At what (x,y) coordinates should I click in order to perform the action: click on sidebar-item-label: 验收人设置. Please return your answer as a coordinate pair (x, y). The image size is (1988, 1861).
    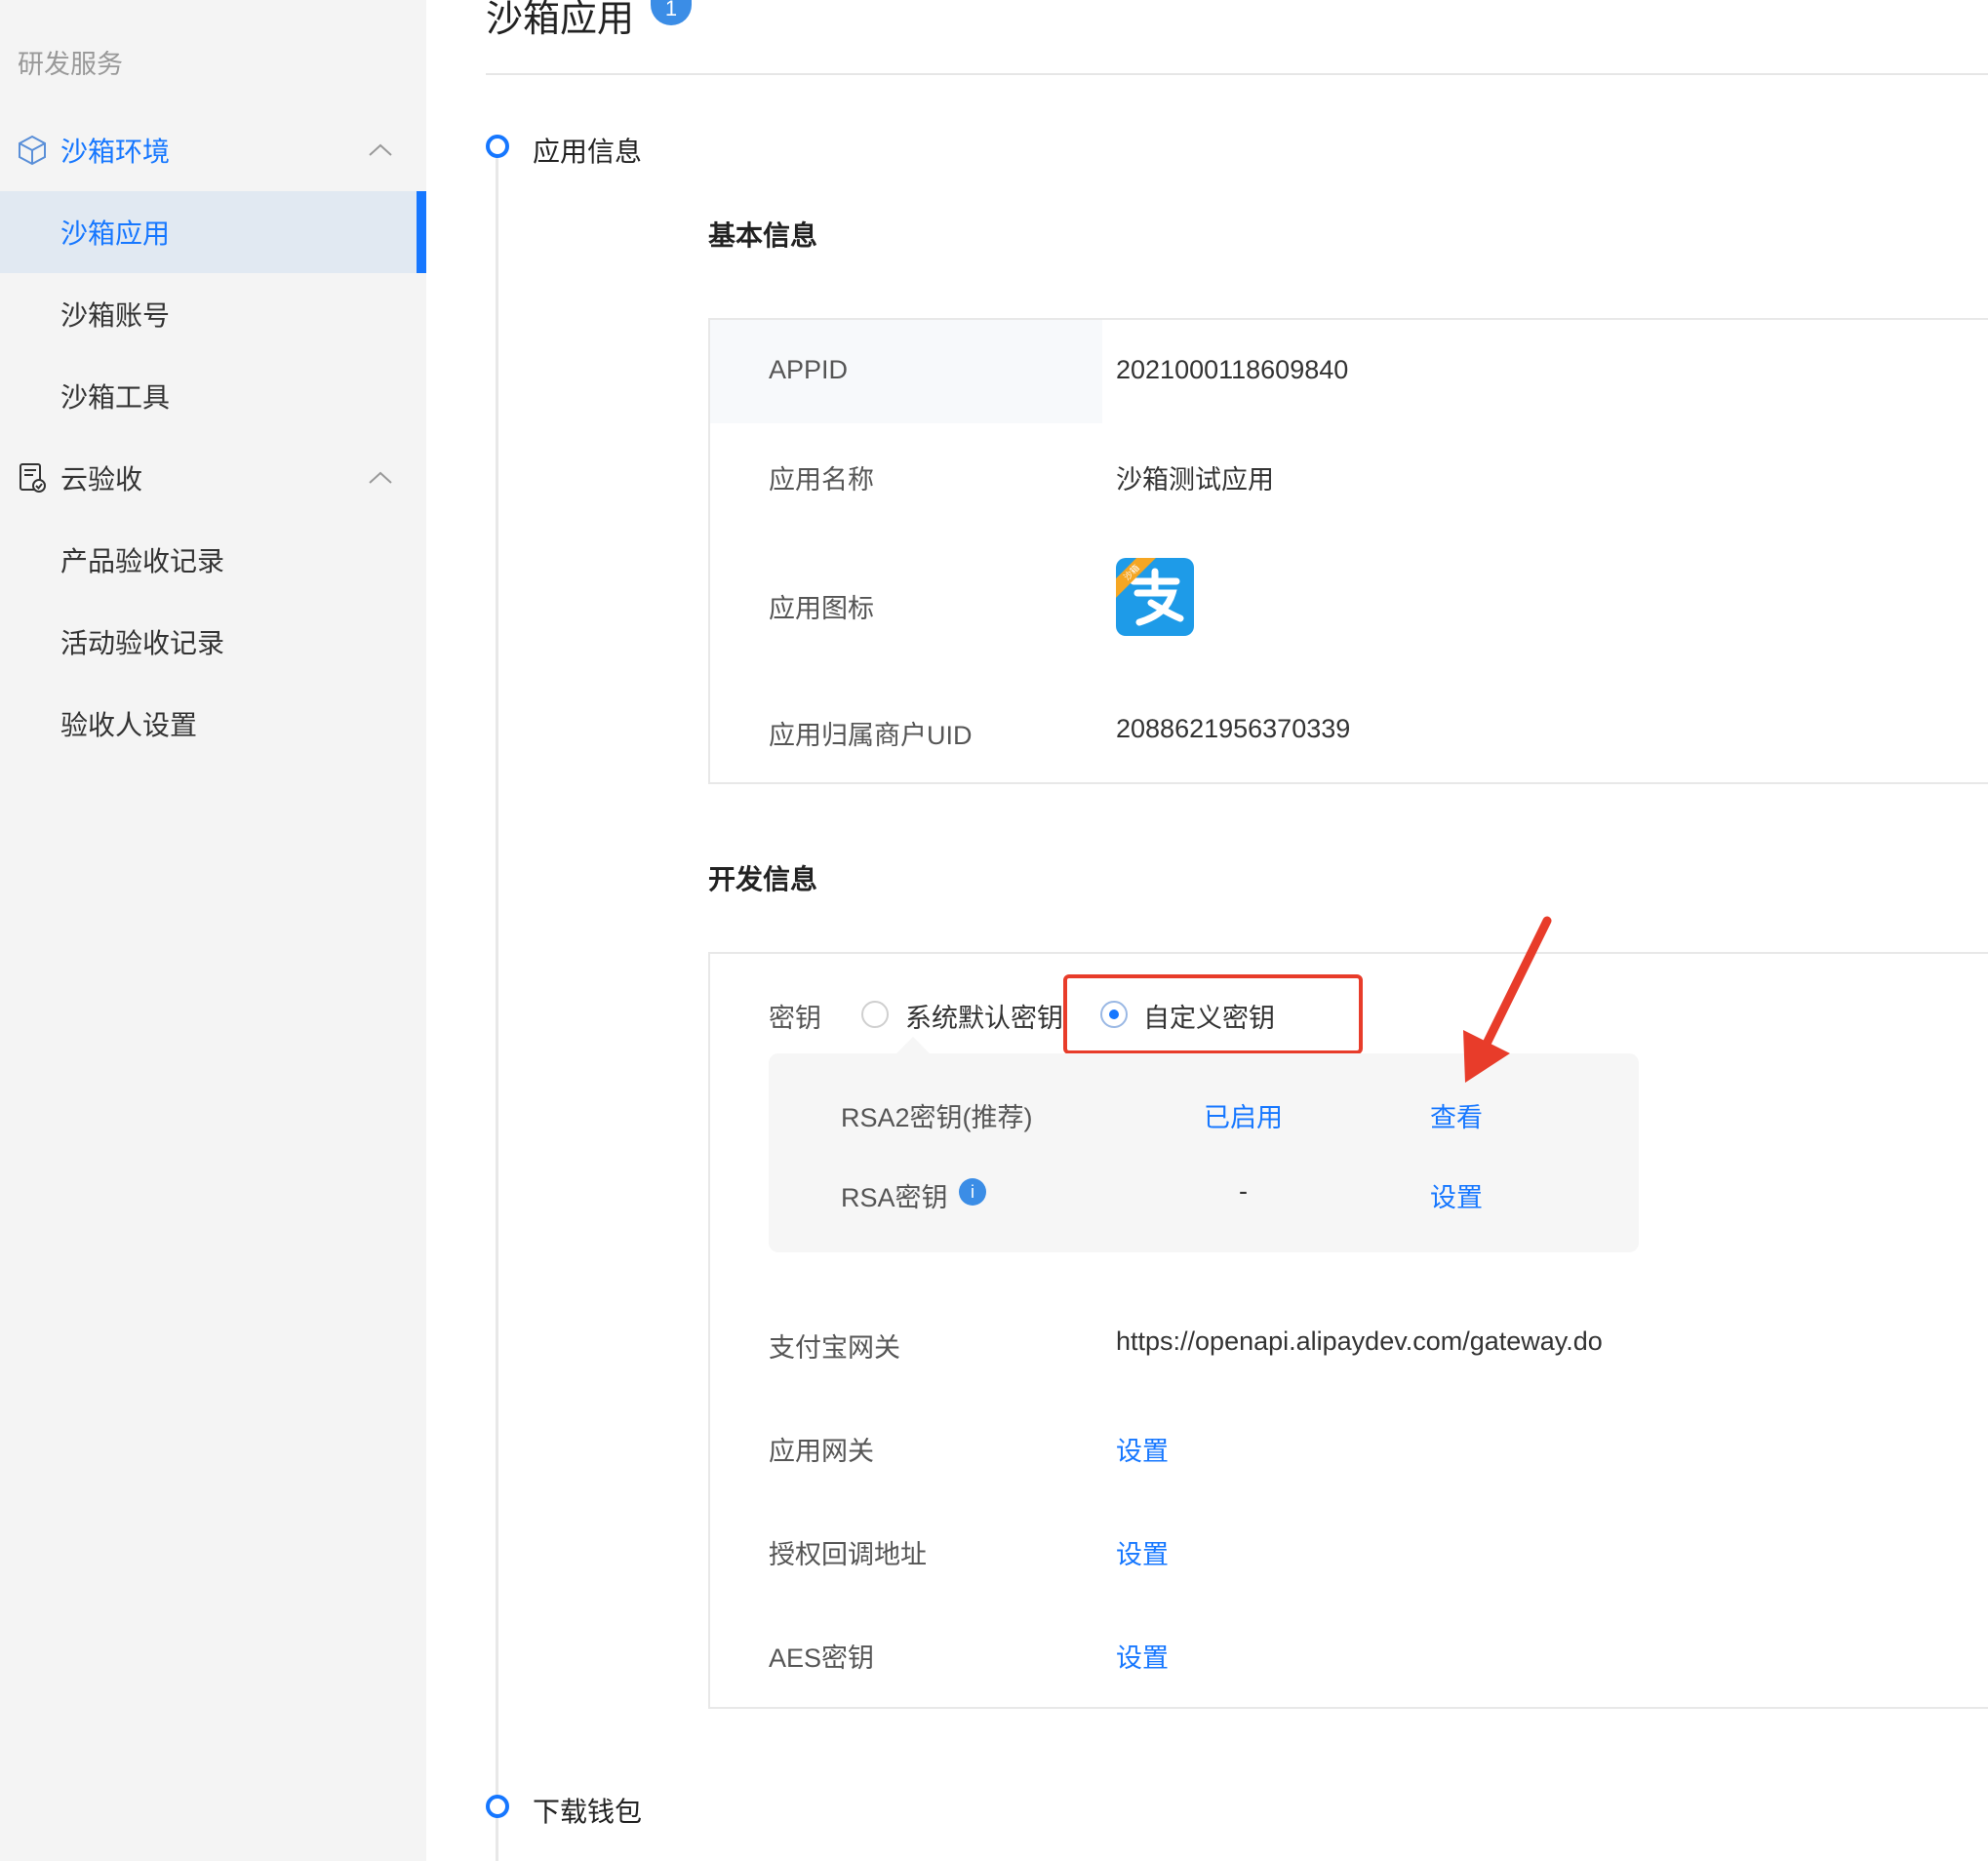
    Looking at the image, I should click on (129, 725).